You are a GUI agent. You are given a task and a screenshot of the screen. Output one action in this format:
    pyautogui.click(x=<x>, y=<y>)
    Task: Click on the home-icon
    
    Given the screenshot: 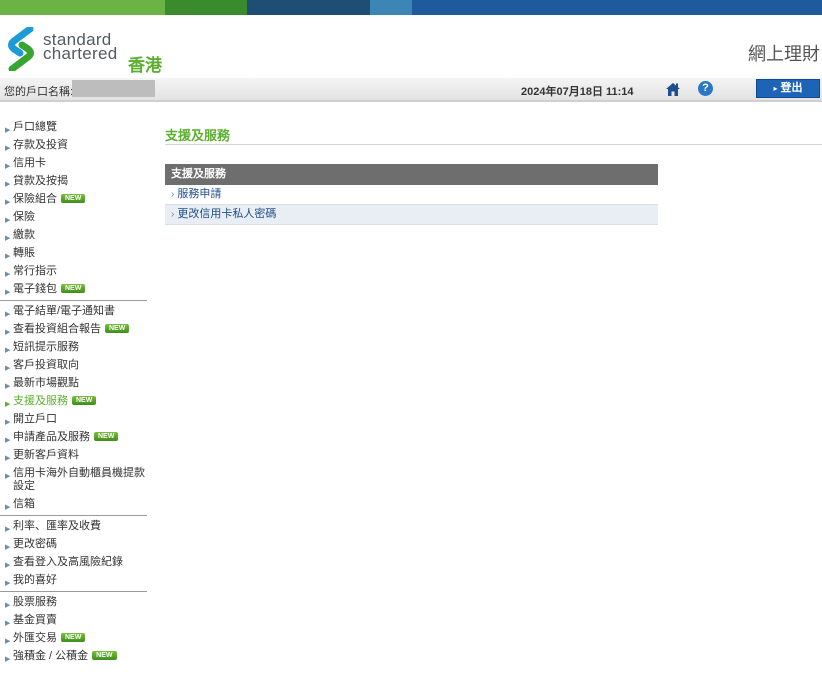 What is the action you would take?
    pyautogui.click(x=673, y=91)
    